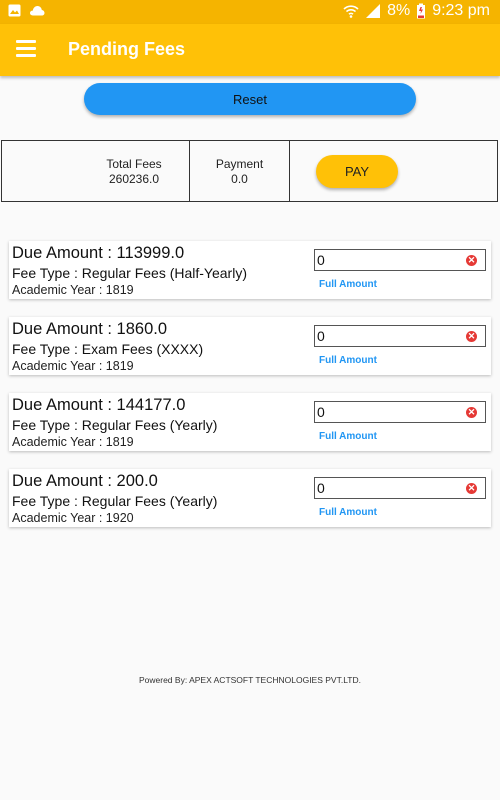 This screenshot has height=800, width=500. What do you see at coordinates (399, 10) in the screenshot?
I see `battery-percent: 8%` at bounding box center [399, 10].